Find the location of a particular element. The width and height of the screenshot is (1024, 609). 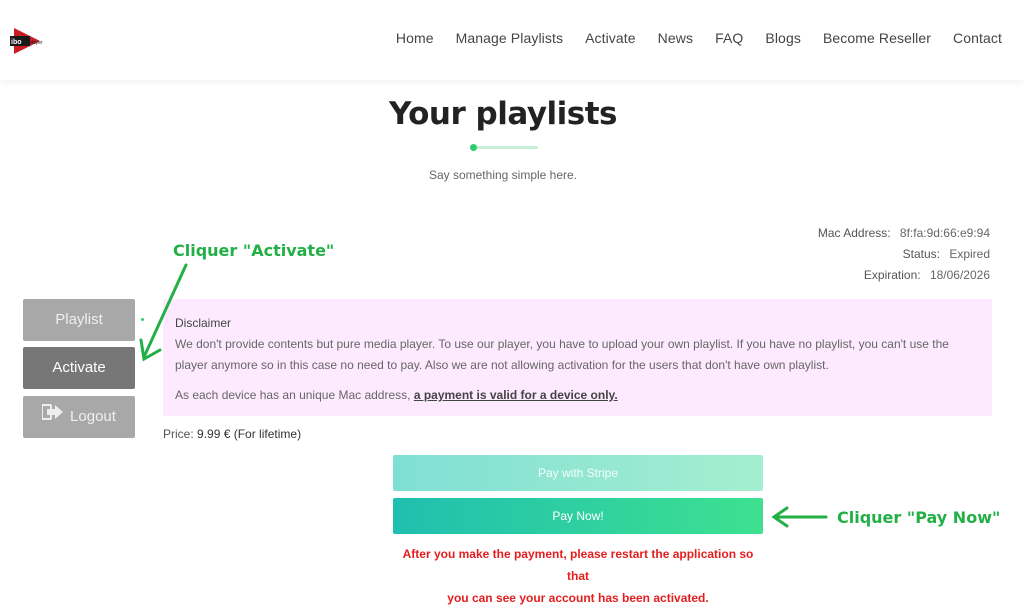

nav-faq: FAQ is located at coordinates (729, 38).